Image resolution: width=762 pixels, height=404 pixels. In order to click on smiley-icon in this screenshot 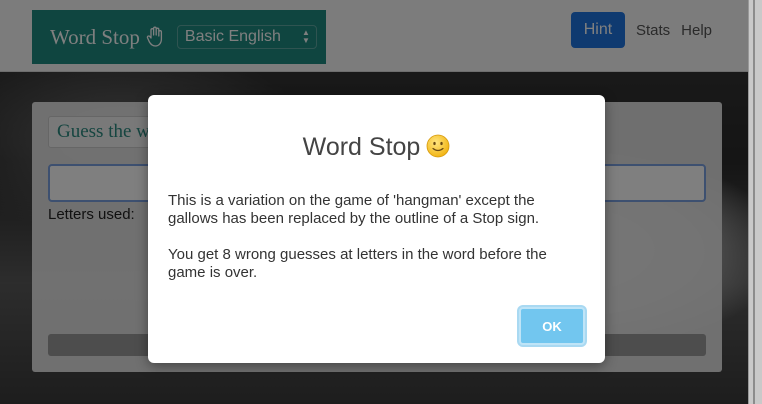, I will do `click(438, 146)`.